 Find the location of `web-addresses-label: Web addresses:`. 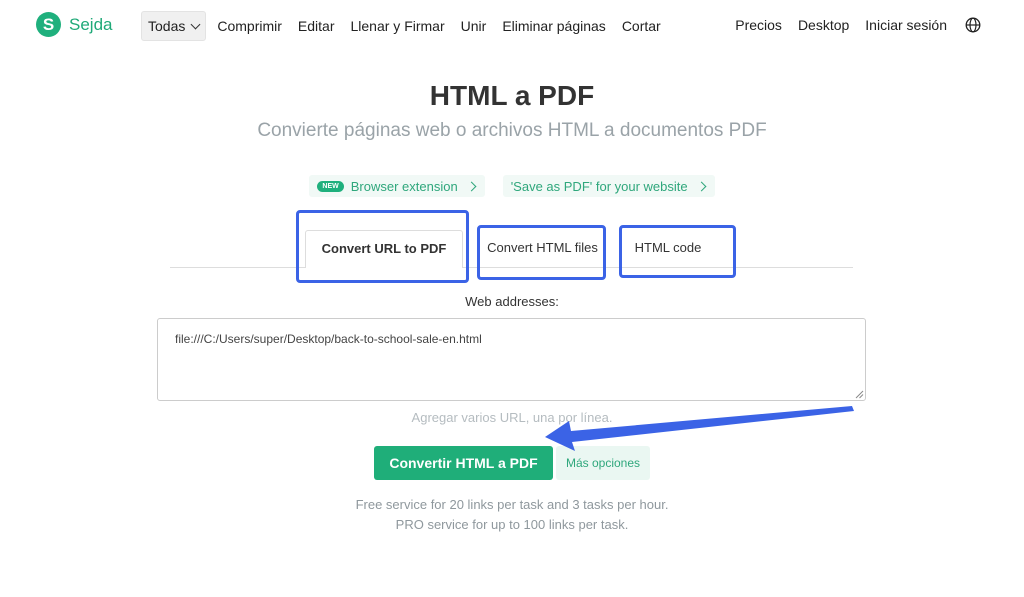

web-addresses-label: Web addresses: is located at coordinates (512, 301).